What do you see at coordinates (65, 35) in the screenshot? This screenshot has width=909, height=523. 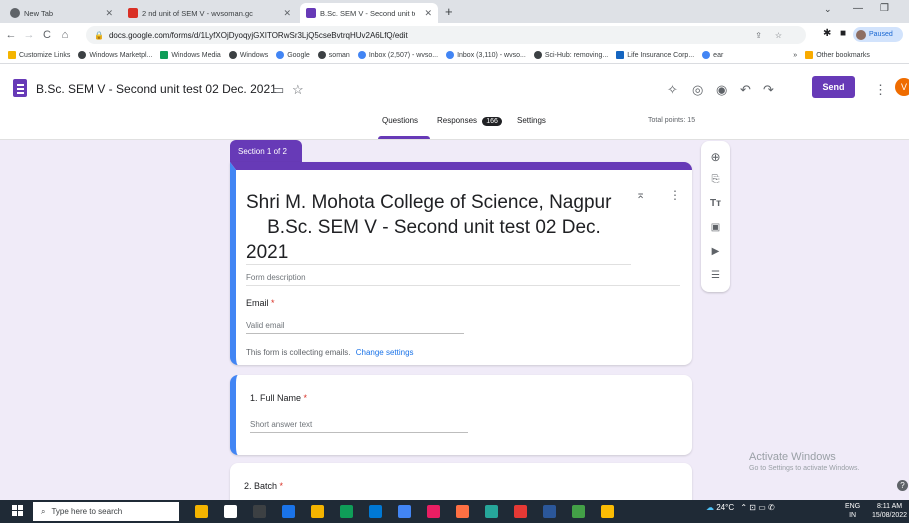 I see `home-icon: ⌂` at bounding box center [65, 35].